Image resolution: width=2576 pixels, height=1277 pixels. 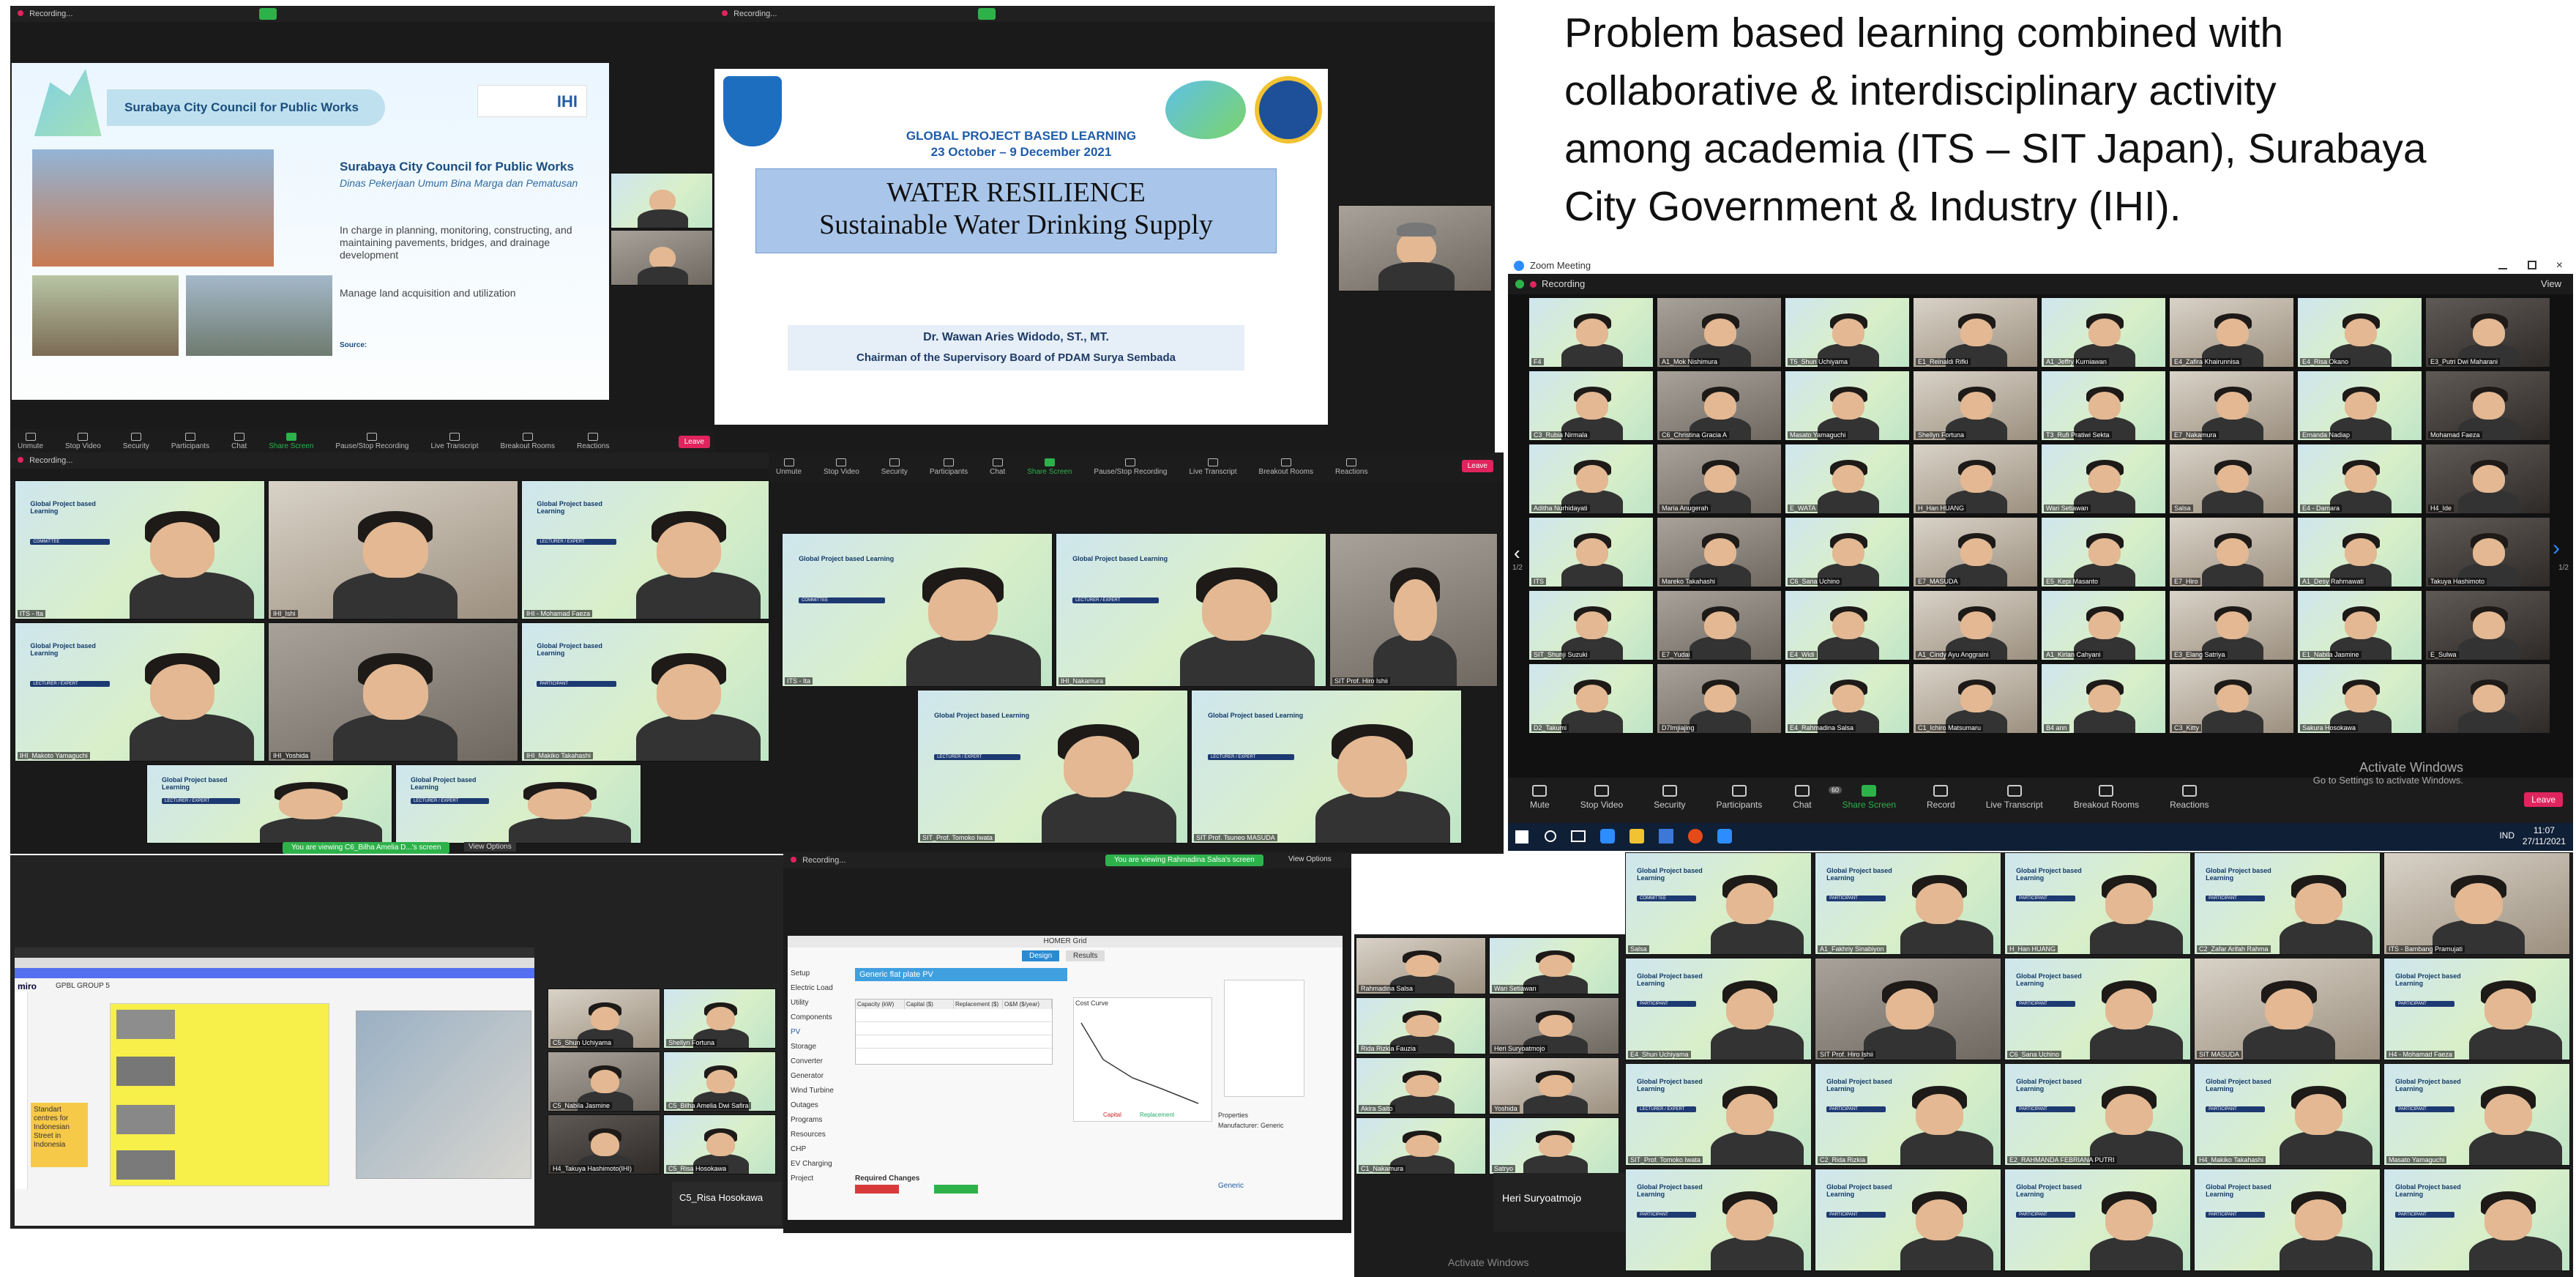 I want to click on video-tile: T5_Shun Uchiyama, so click(x=1847, y=332).